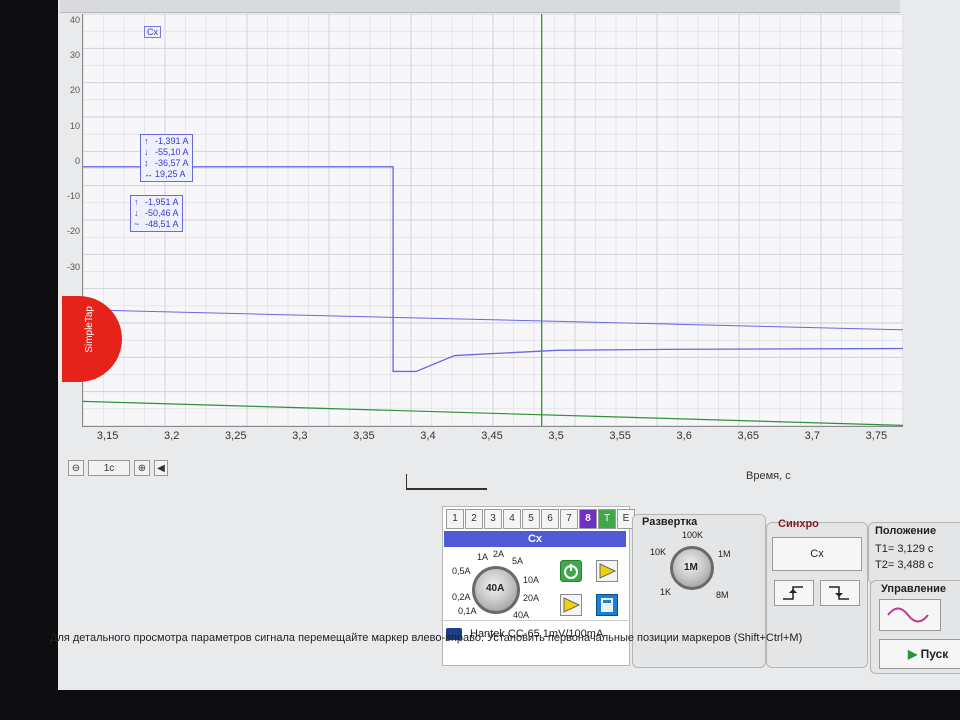 Image resolution: width=960 pixels, height=720 pixels. What do you see at coordinates (172, 163) in the screenshot?
I see `measure-value: -36,57 A` at bounding box center [172, 163].